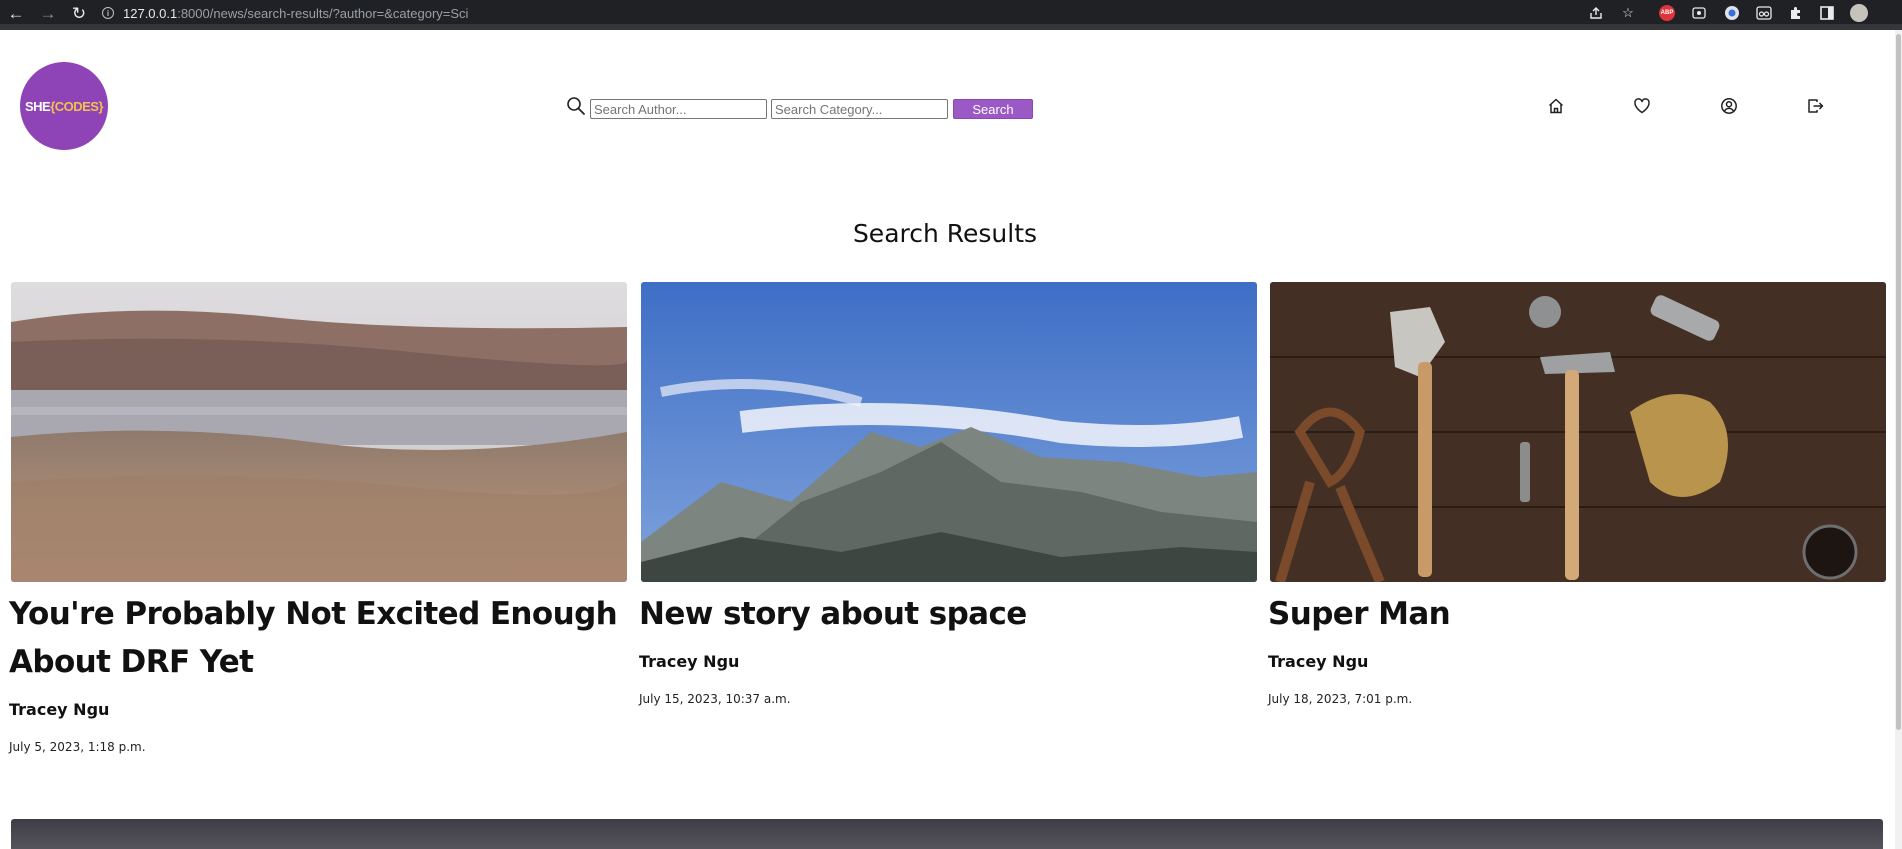 This screenshot has width=1902, height=849. Describe the element at coordinates (79, 13) in the screenshot. I see `reload-icon: ↻` at that location.